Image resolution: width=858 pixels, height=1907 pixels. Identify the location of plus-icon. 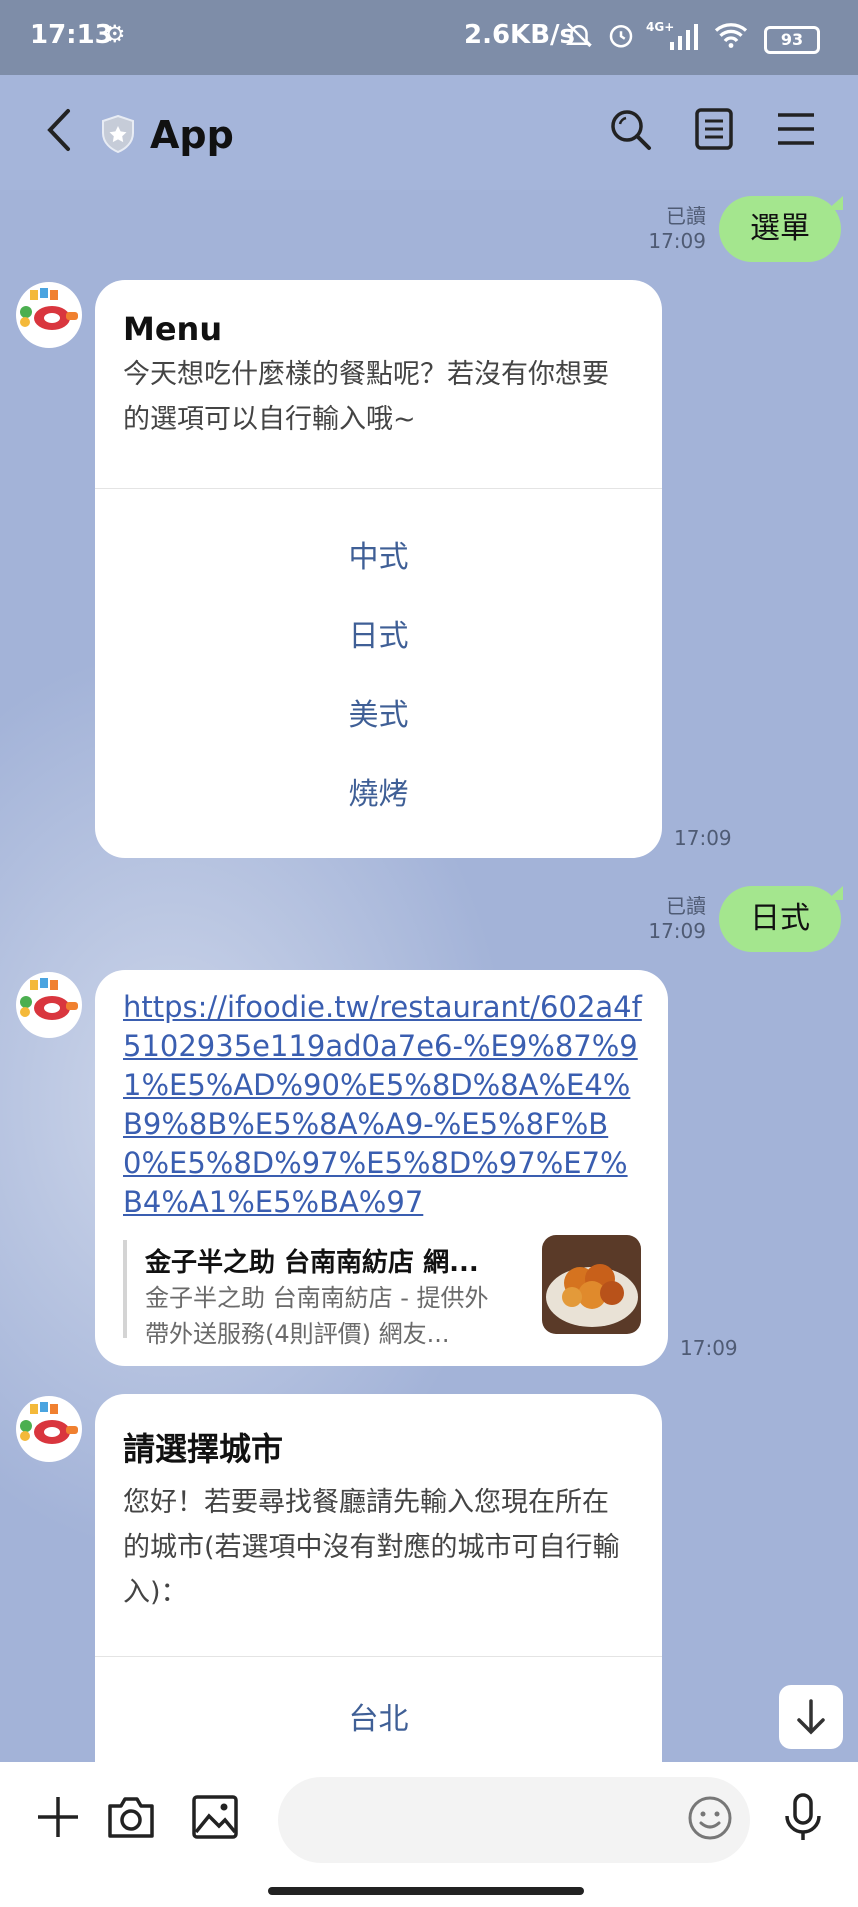
(58, 1817).